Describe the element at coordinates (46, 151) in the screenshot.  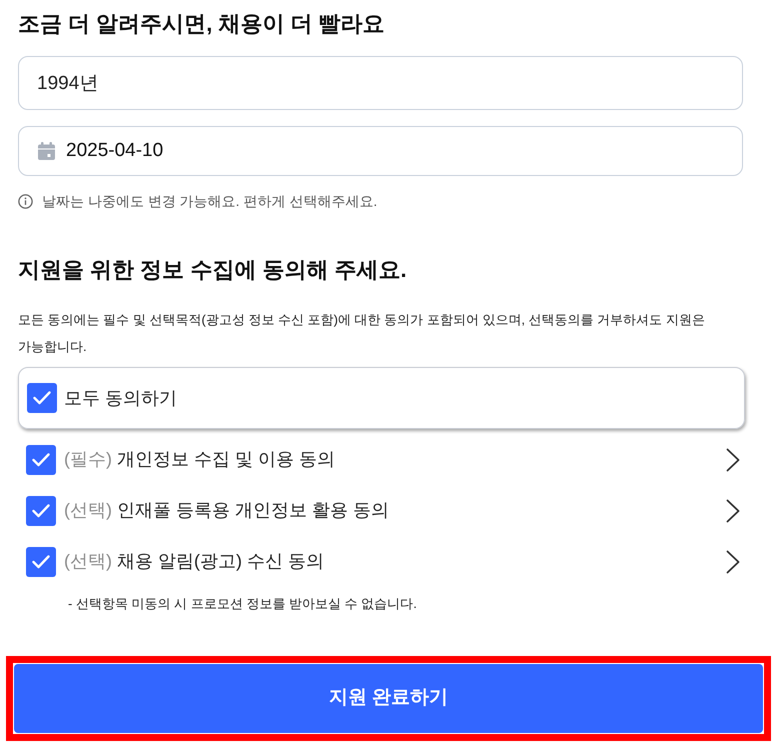
I see `calendar-icon` at that location.